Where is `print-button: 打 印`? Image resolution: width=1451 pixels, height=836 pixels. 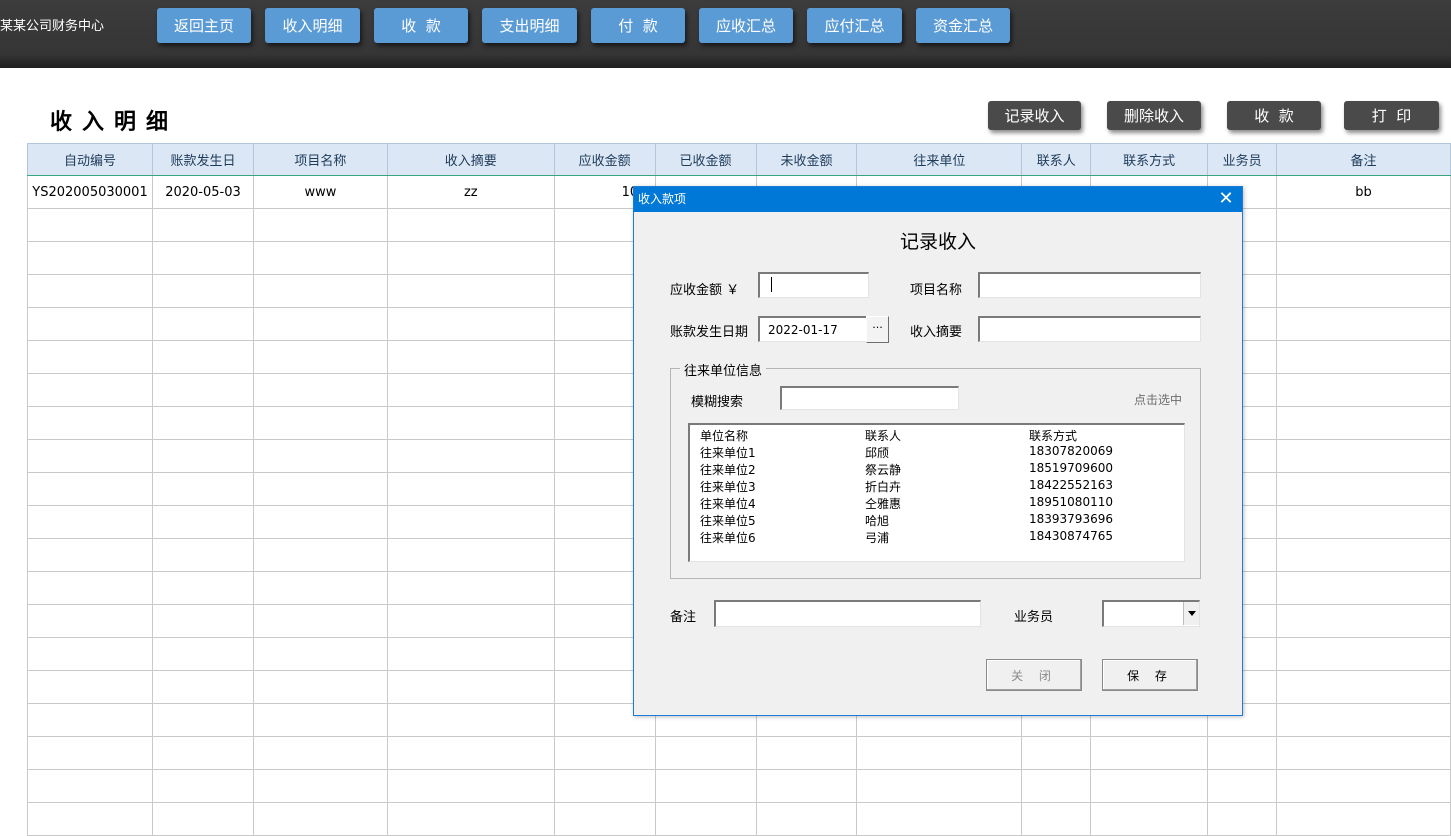
print-button: 打 印 is located at coordinates (1391, 115).